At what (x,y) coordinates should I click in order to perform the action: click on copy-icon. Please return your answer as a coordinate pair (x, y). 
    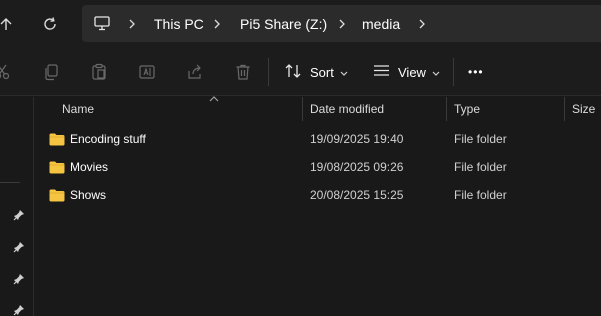
    Looking at the image, I should click on (52, 72).